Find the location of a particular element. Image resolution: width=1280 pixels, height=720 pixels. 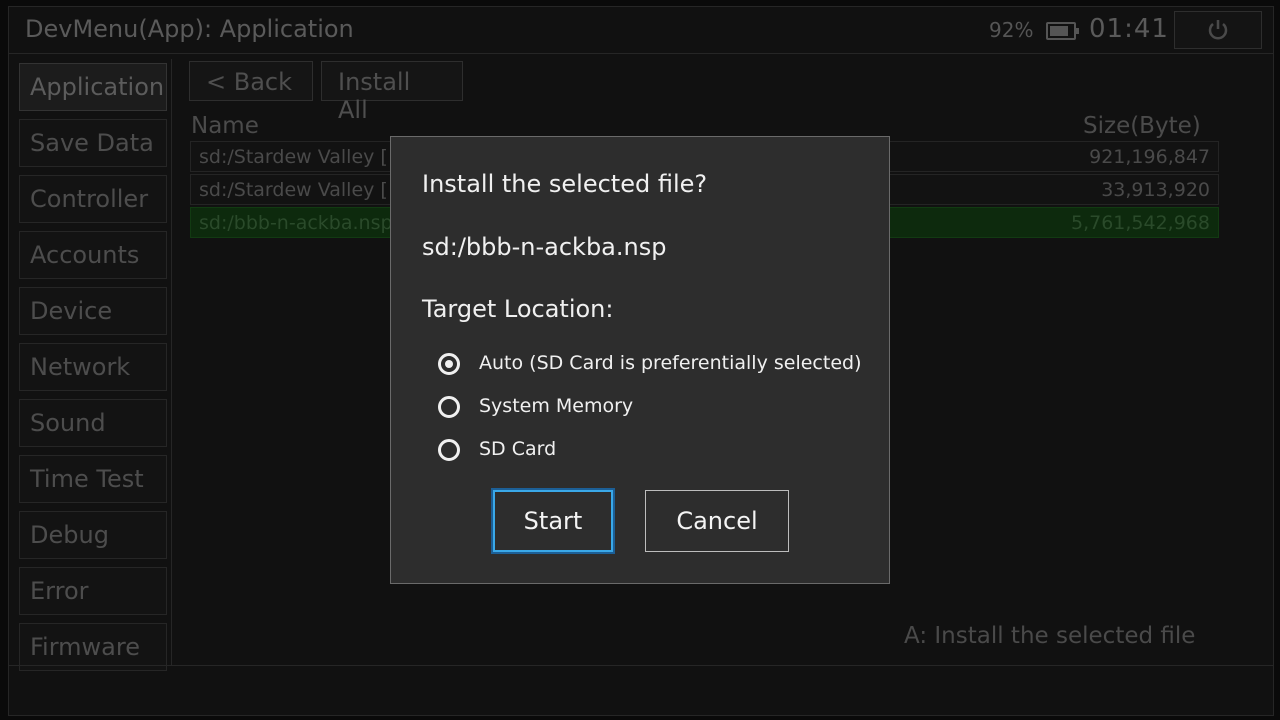

sidebar-item-error: Error is located at coordinates (93, 591).